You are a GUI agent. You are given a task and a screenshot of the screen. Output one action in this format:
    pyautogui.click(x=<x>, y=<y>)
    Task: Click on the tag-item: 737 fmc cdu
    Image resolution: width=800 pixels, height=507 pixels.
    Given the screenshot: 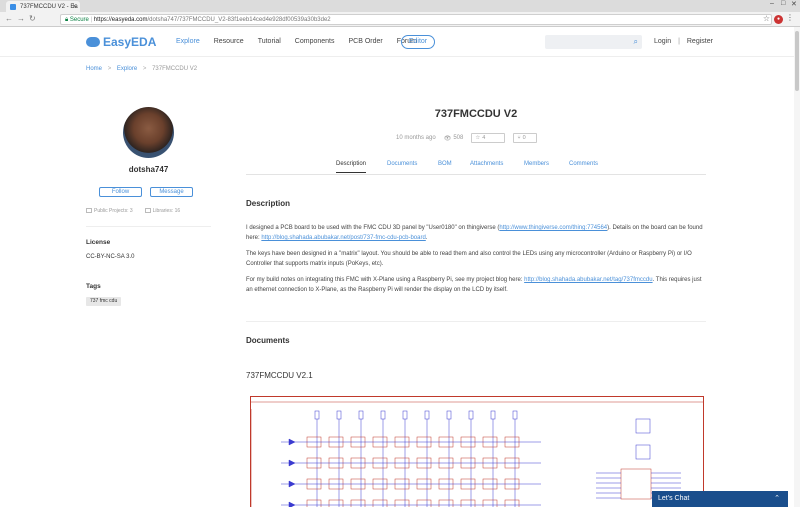 What is the action you would take?
    pyautogui.click(x=104, y=301)
    